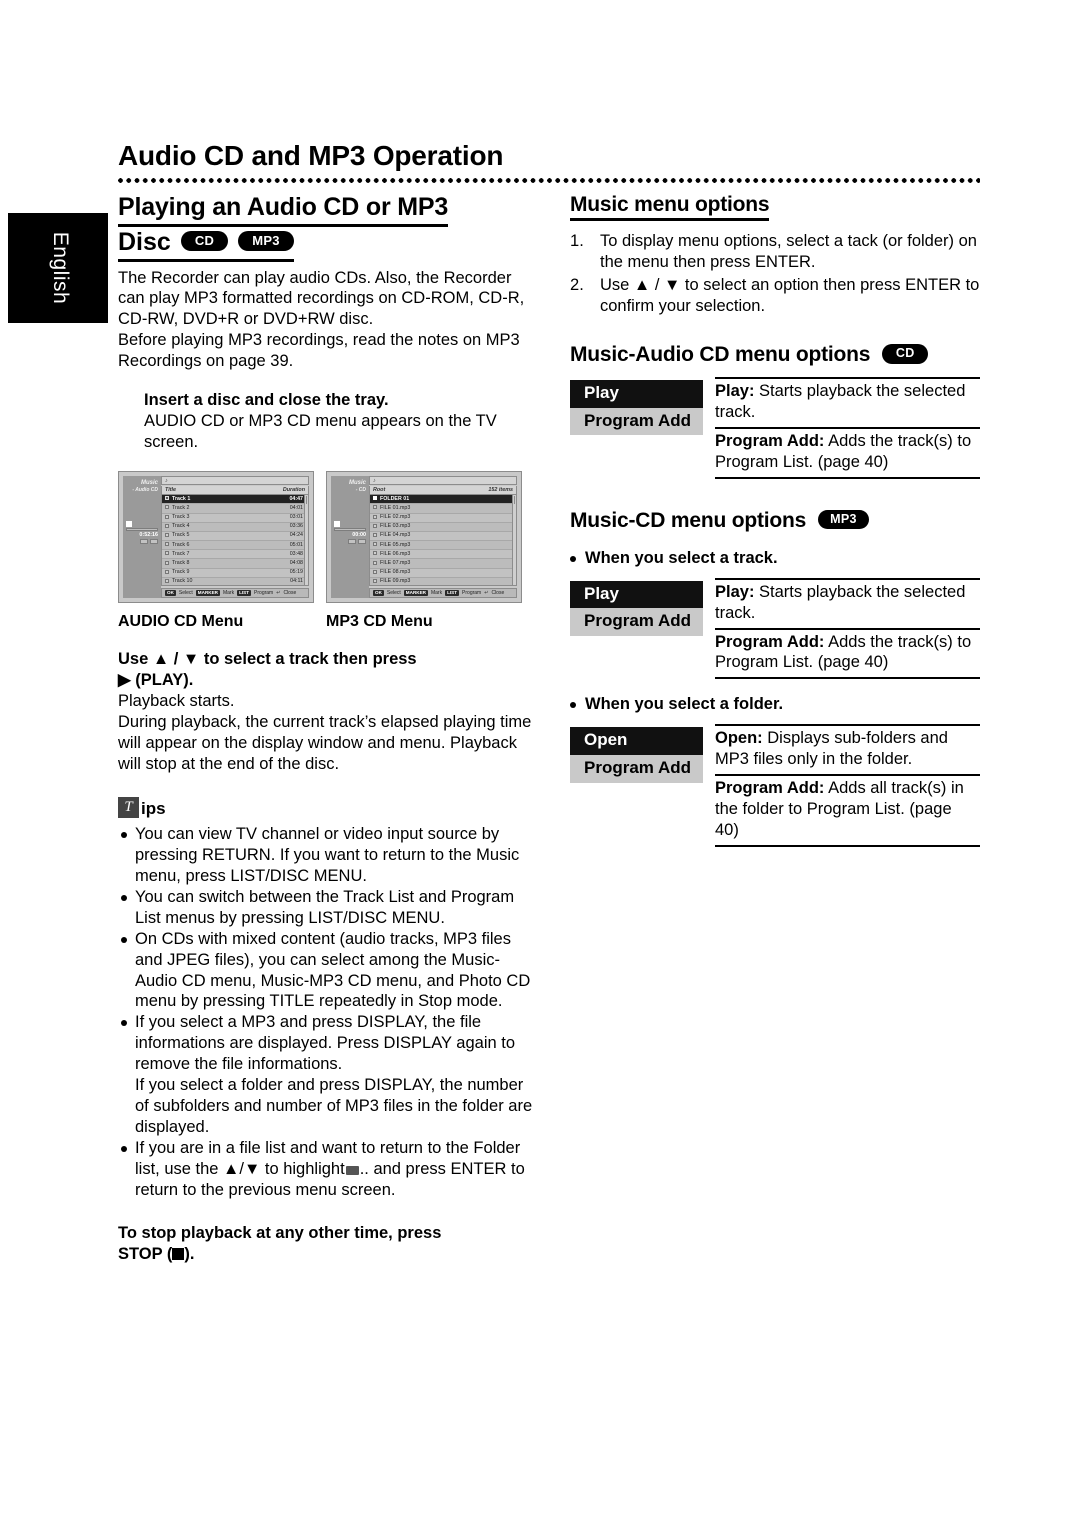 The width and height of the screenshot is (1080, 1528). What do you see at coordinates (770, 440) in the screenshot?
I see `option-term: Program Add:` at bounding box center [770, 440].